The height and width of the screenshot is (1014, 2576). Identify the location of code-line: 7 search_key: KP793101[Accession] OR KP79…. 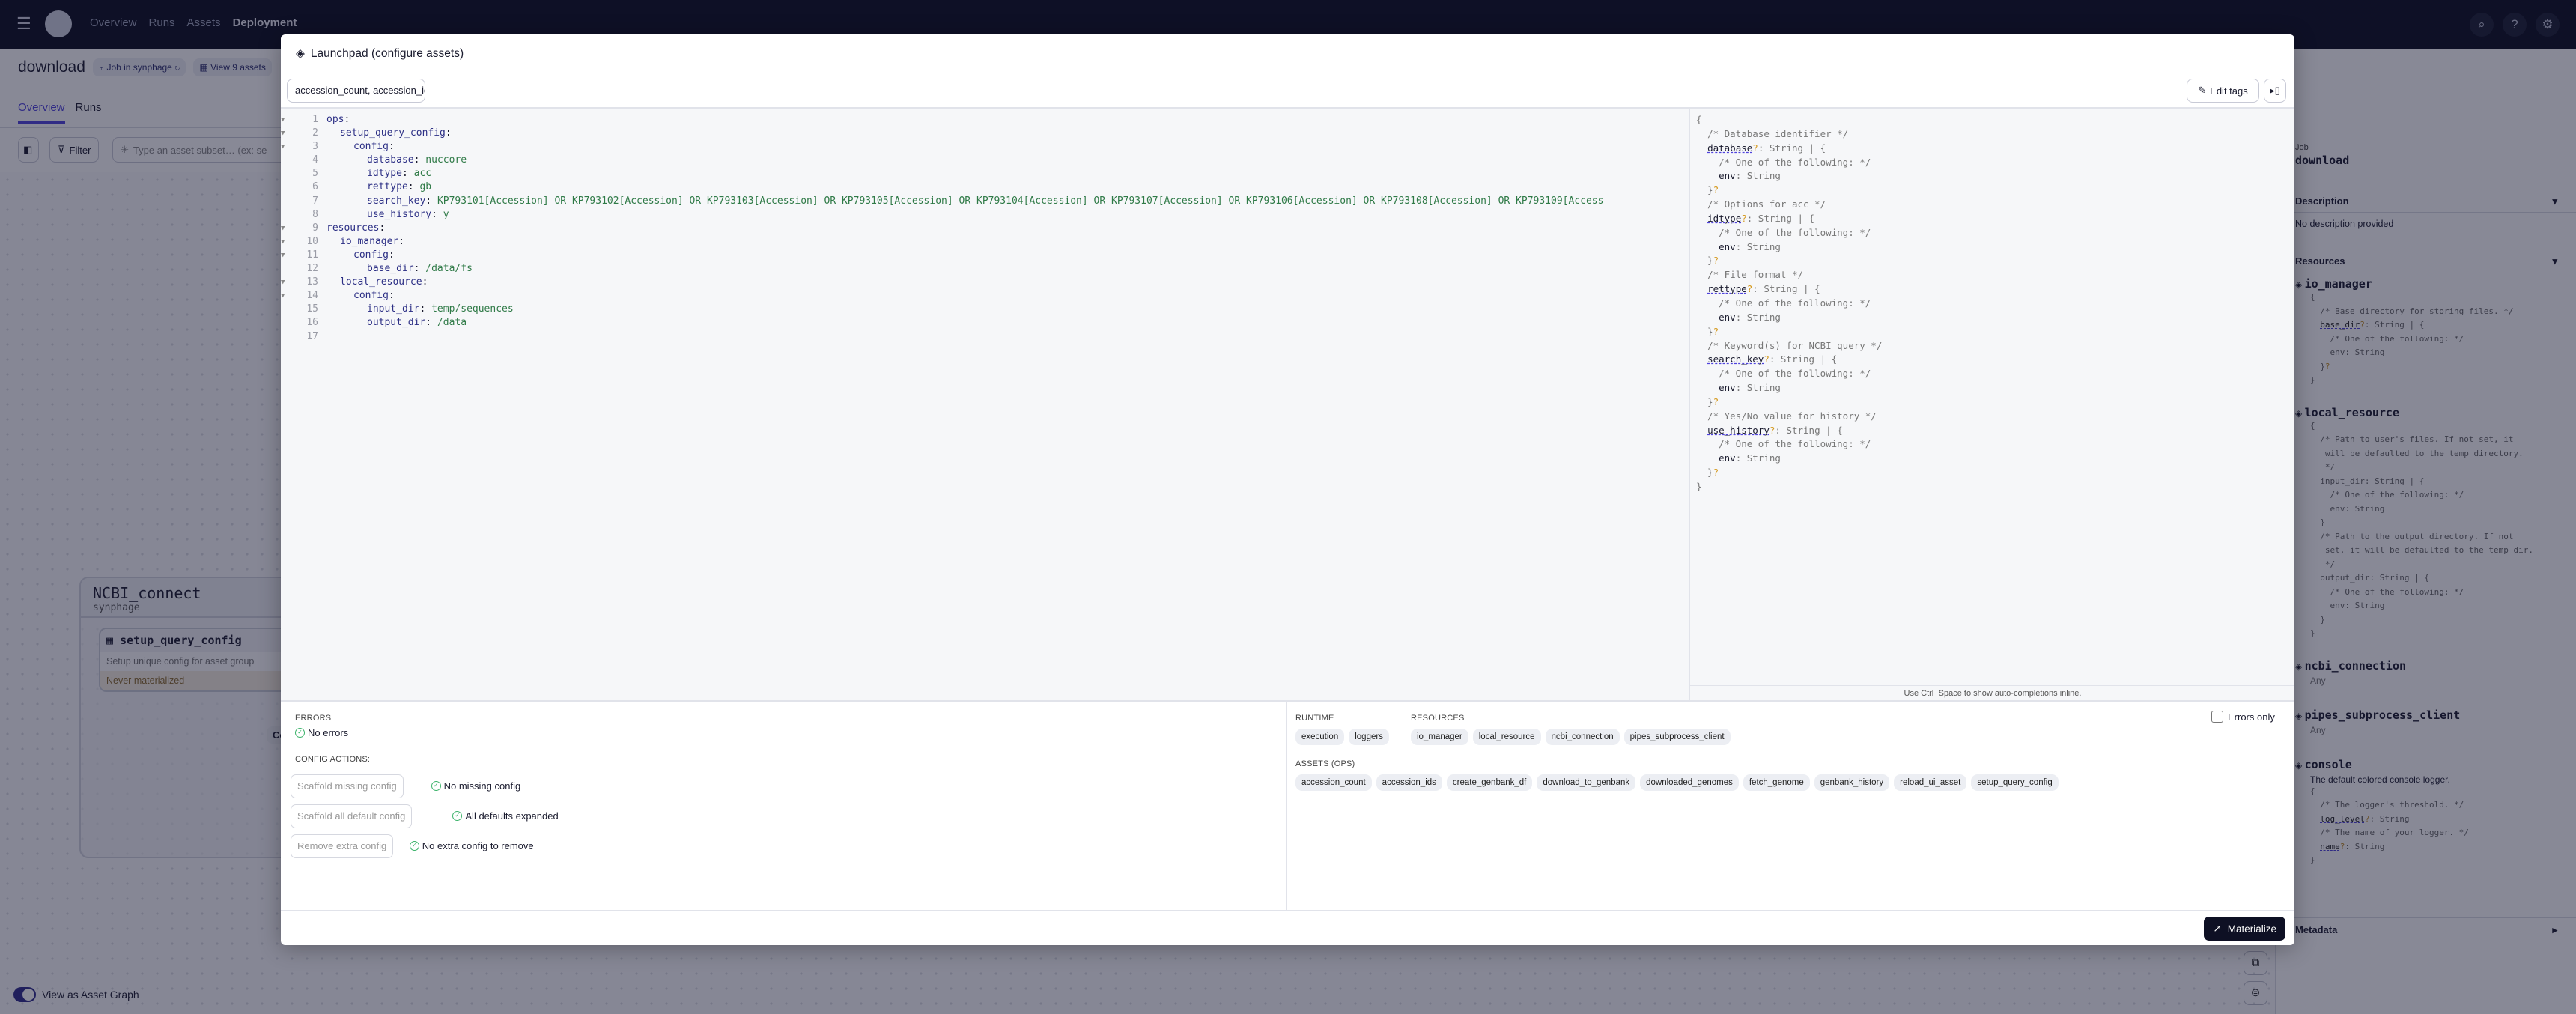
(985, 201).